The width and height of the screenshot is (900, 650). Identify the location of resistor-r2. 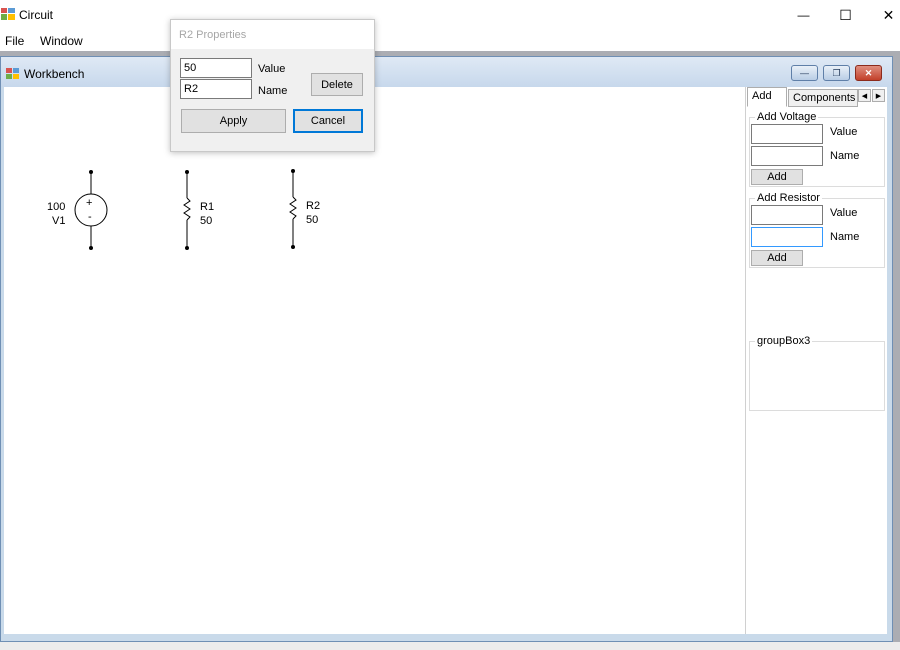
(293, 209).